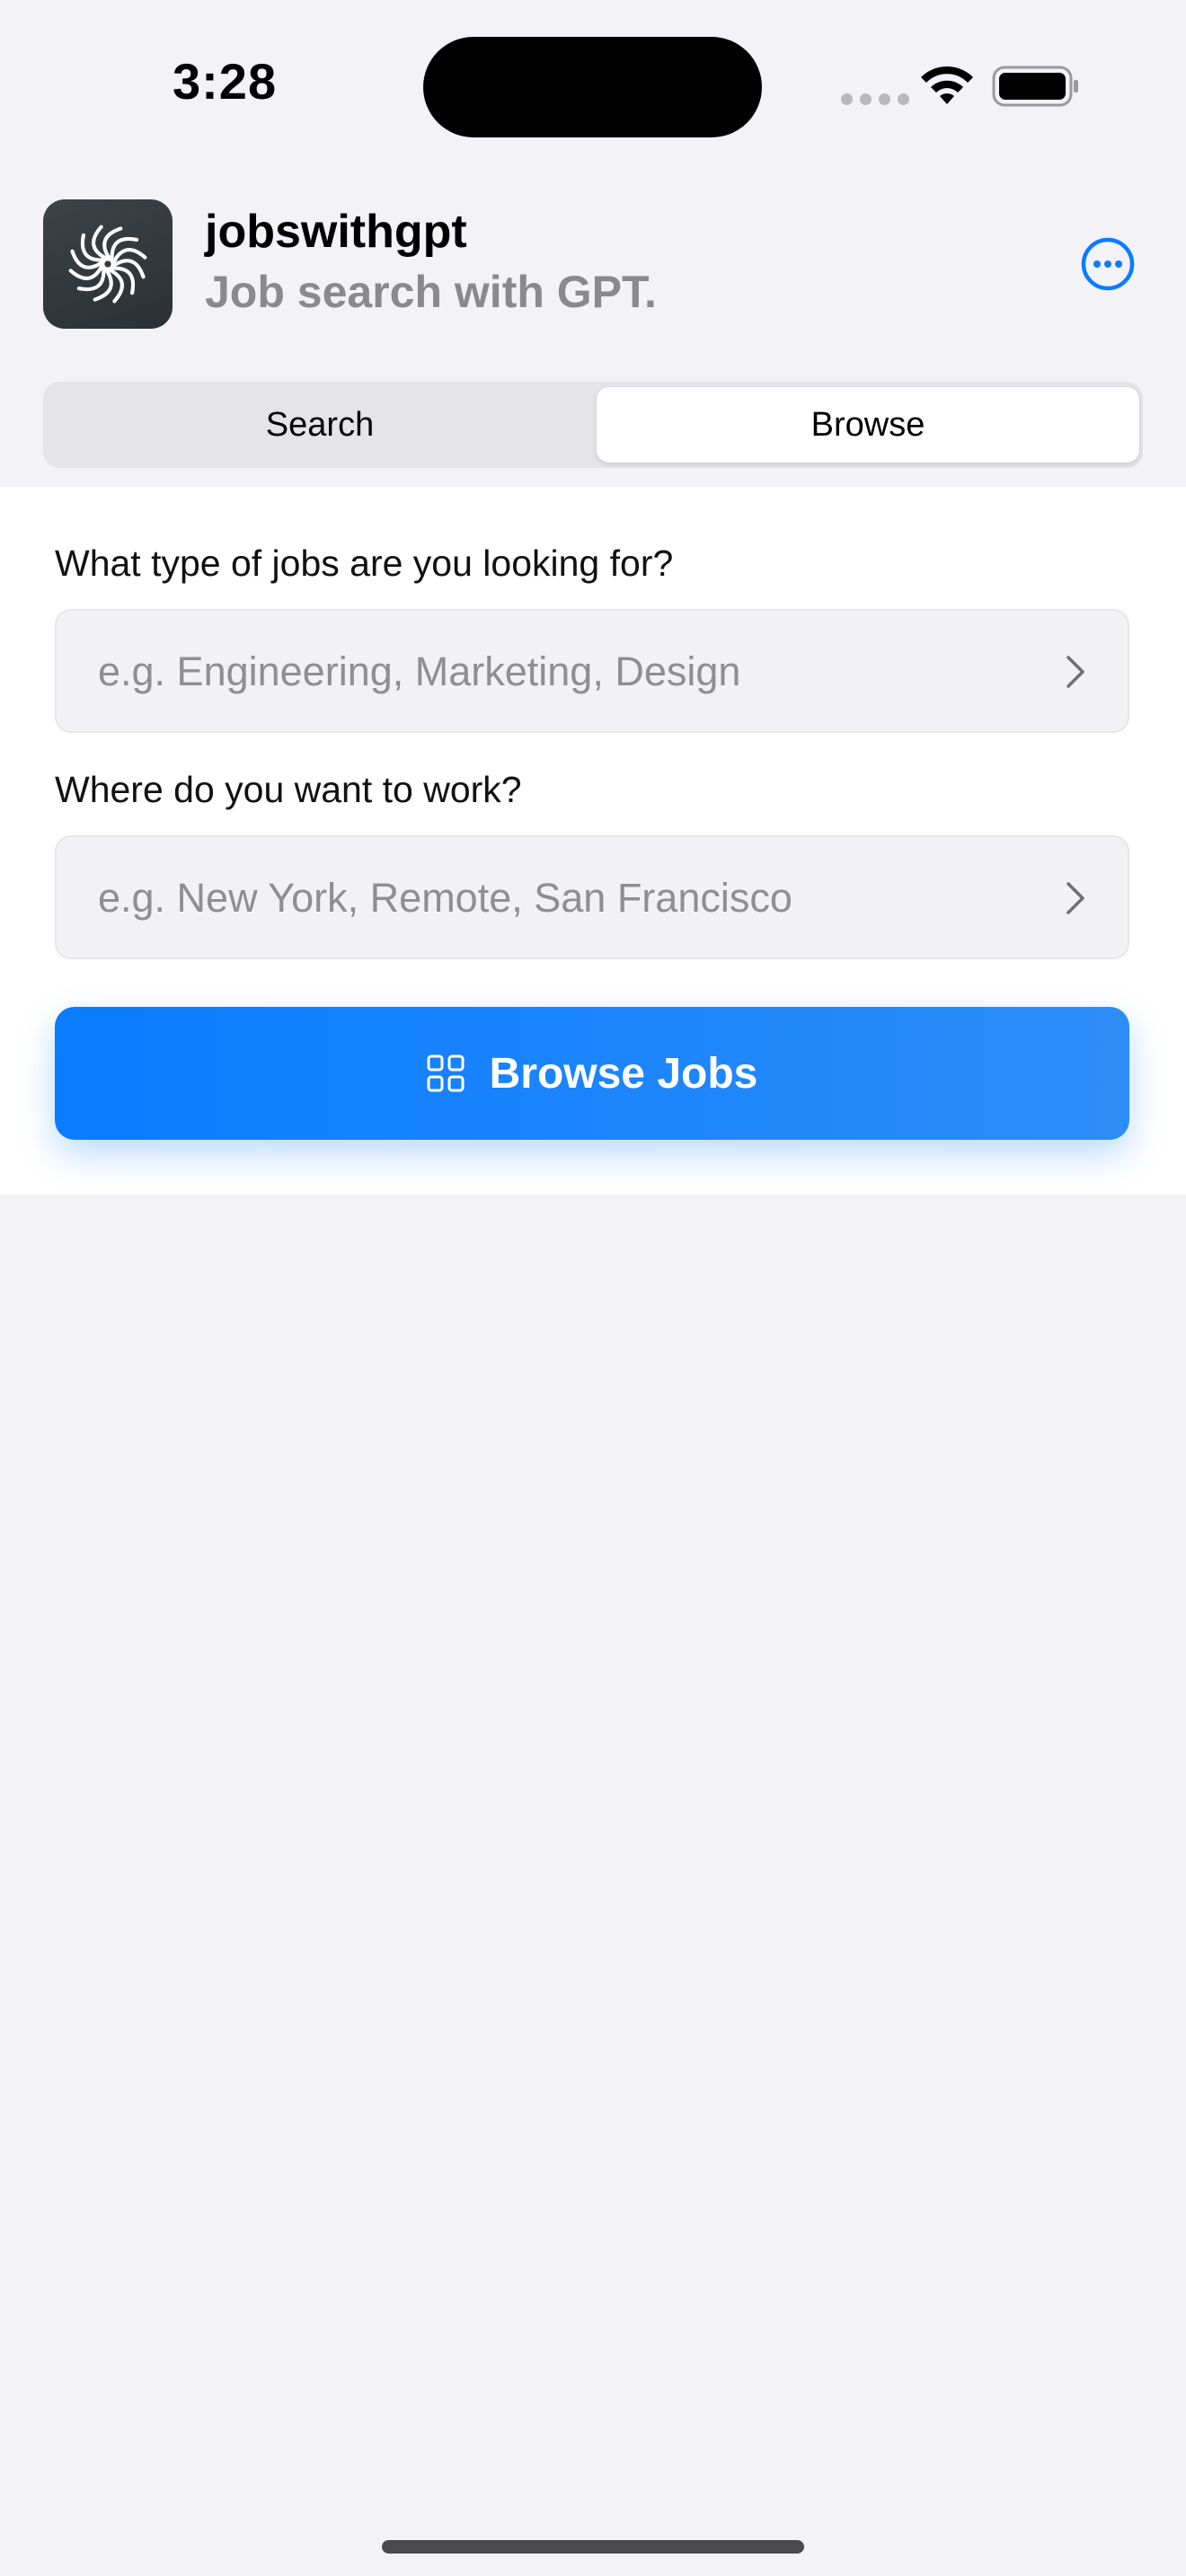 This screenshot has height=2576, width=1186. I want to click on cellular-signal-icon, so click(875, 99).